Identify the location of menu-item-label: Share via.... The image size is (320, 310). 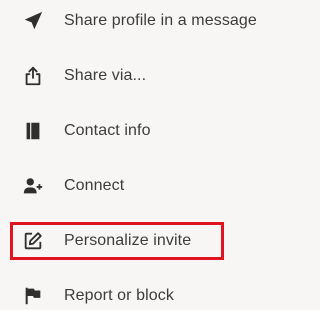
(105, 75).